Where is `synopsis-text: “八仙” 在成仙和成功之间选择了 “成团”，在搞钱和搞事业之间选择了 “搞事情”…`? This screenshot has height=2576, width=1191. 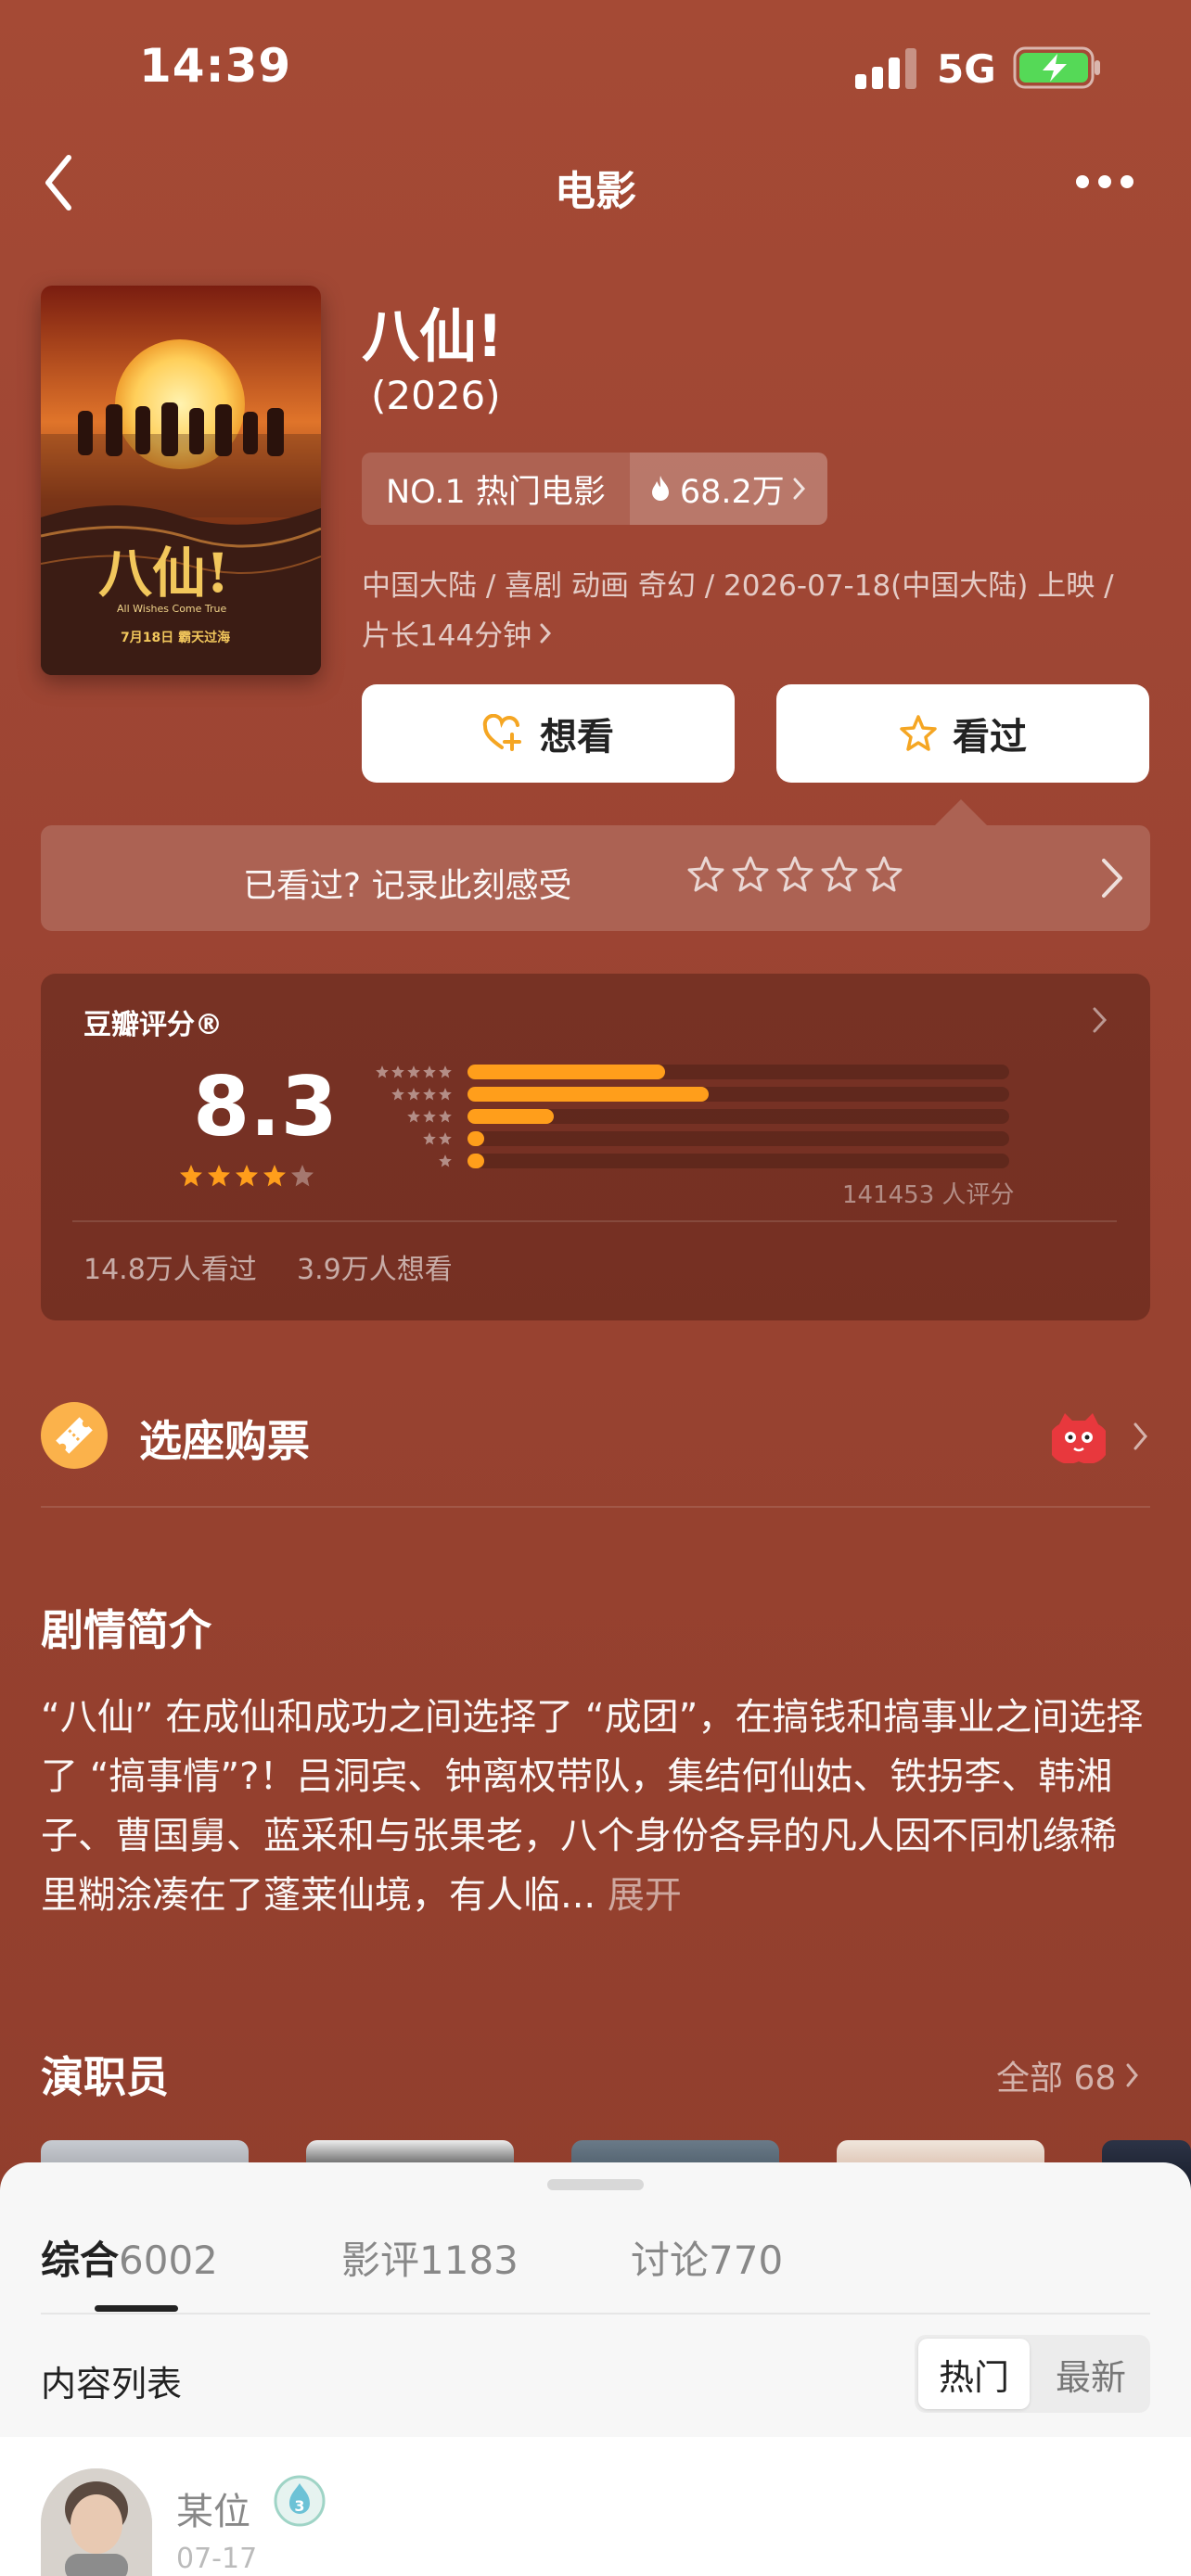
synopsis-text: “八仙” 在成仙和成功之间选择了 “成团”，在搞钱和搞事业之间选择了 “搞事情”… is located at coordinates (595, 1806).